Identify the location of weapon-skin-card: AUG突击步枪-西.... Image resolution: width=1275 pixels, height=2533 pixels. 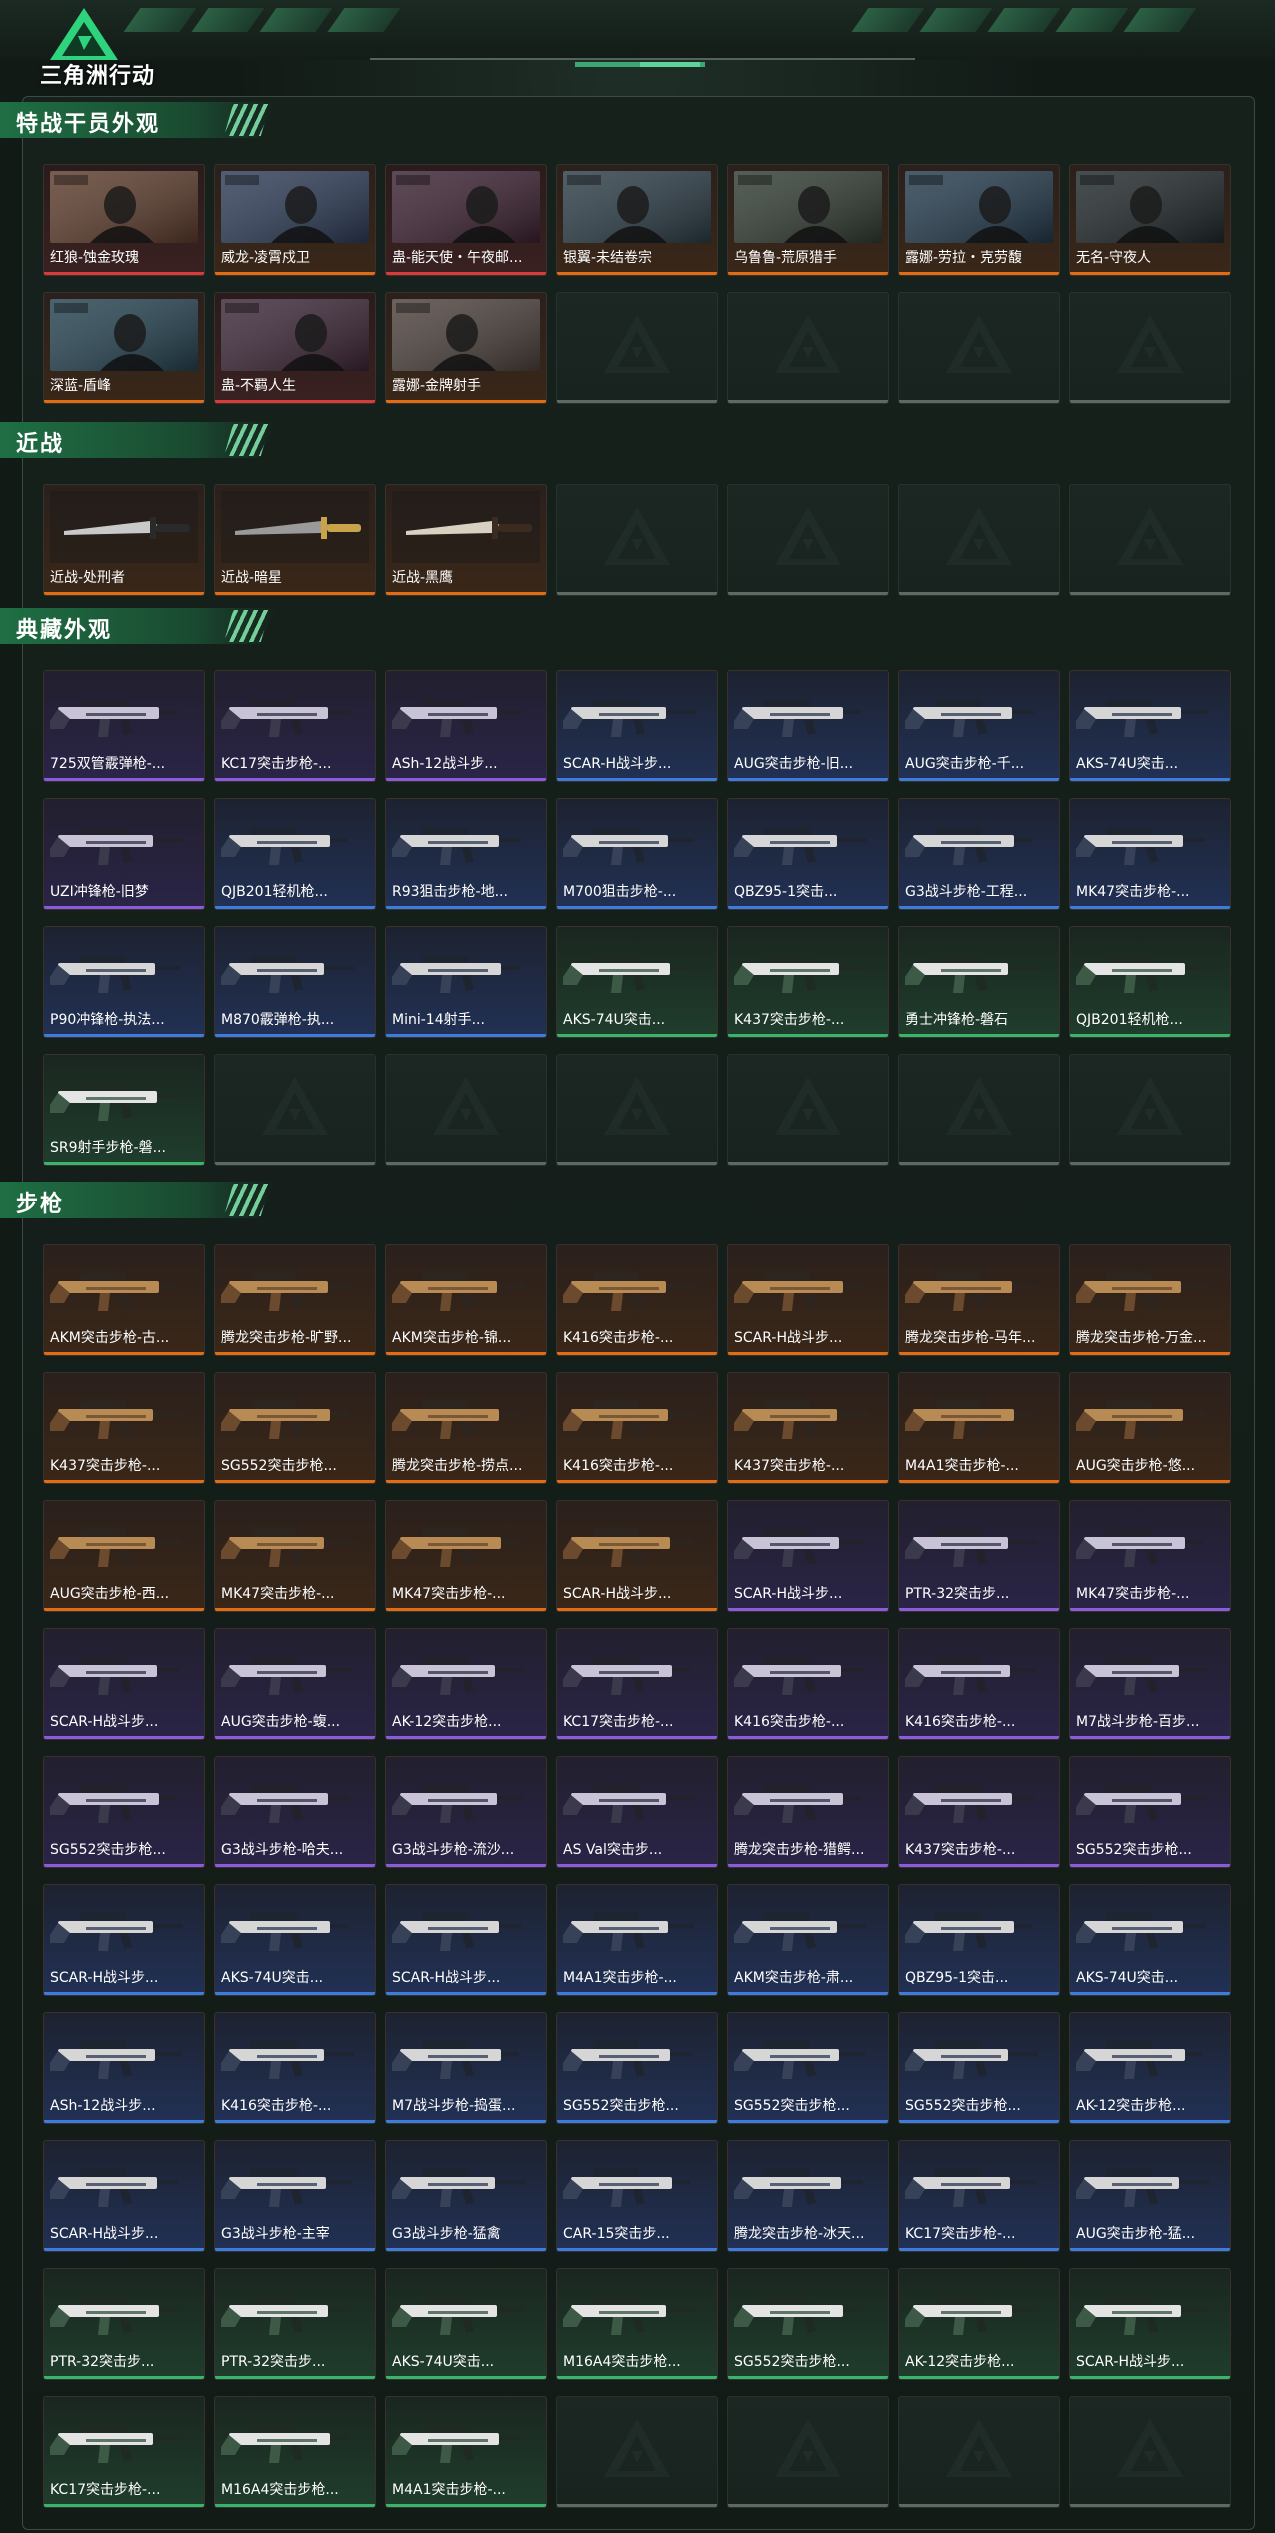
(124, 1556).